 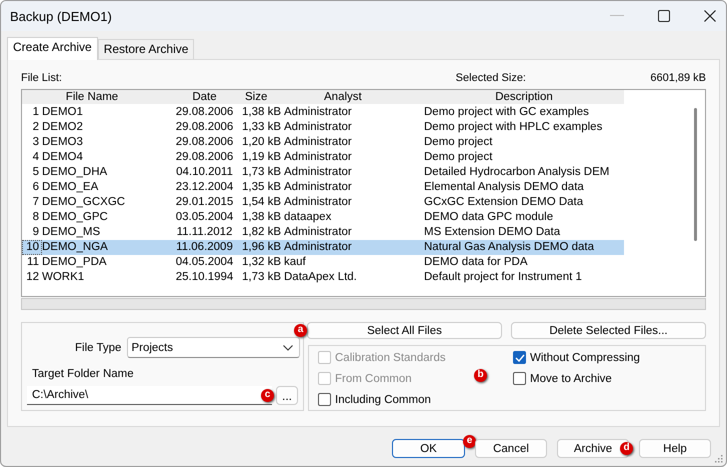 What do you see at coordinates (204, 277) in the screenshot?
I see `table-cell-text: 25.10.1994` at bounding box center [204, 277].